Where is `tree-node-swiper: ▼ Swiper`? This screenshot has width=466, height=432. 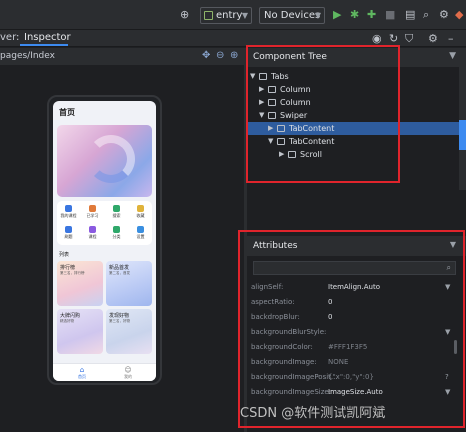
tree-node-swiper: ▼ Swiper is located at coordinates (356, 115).